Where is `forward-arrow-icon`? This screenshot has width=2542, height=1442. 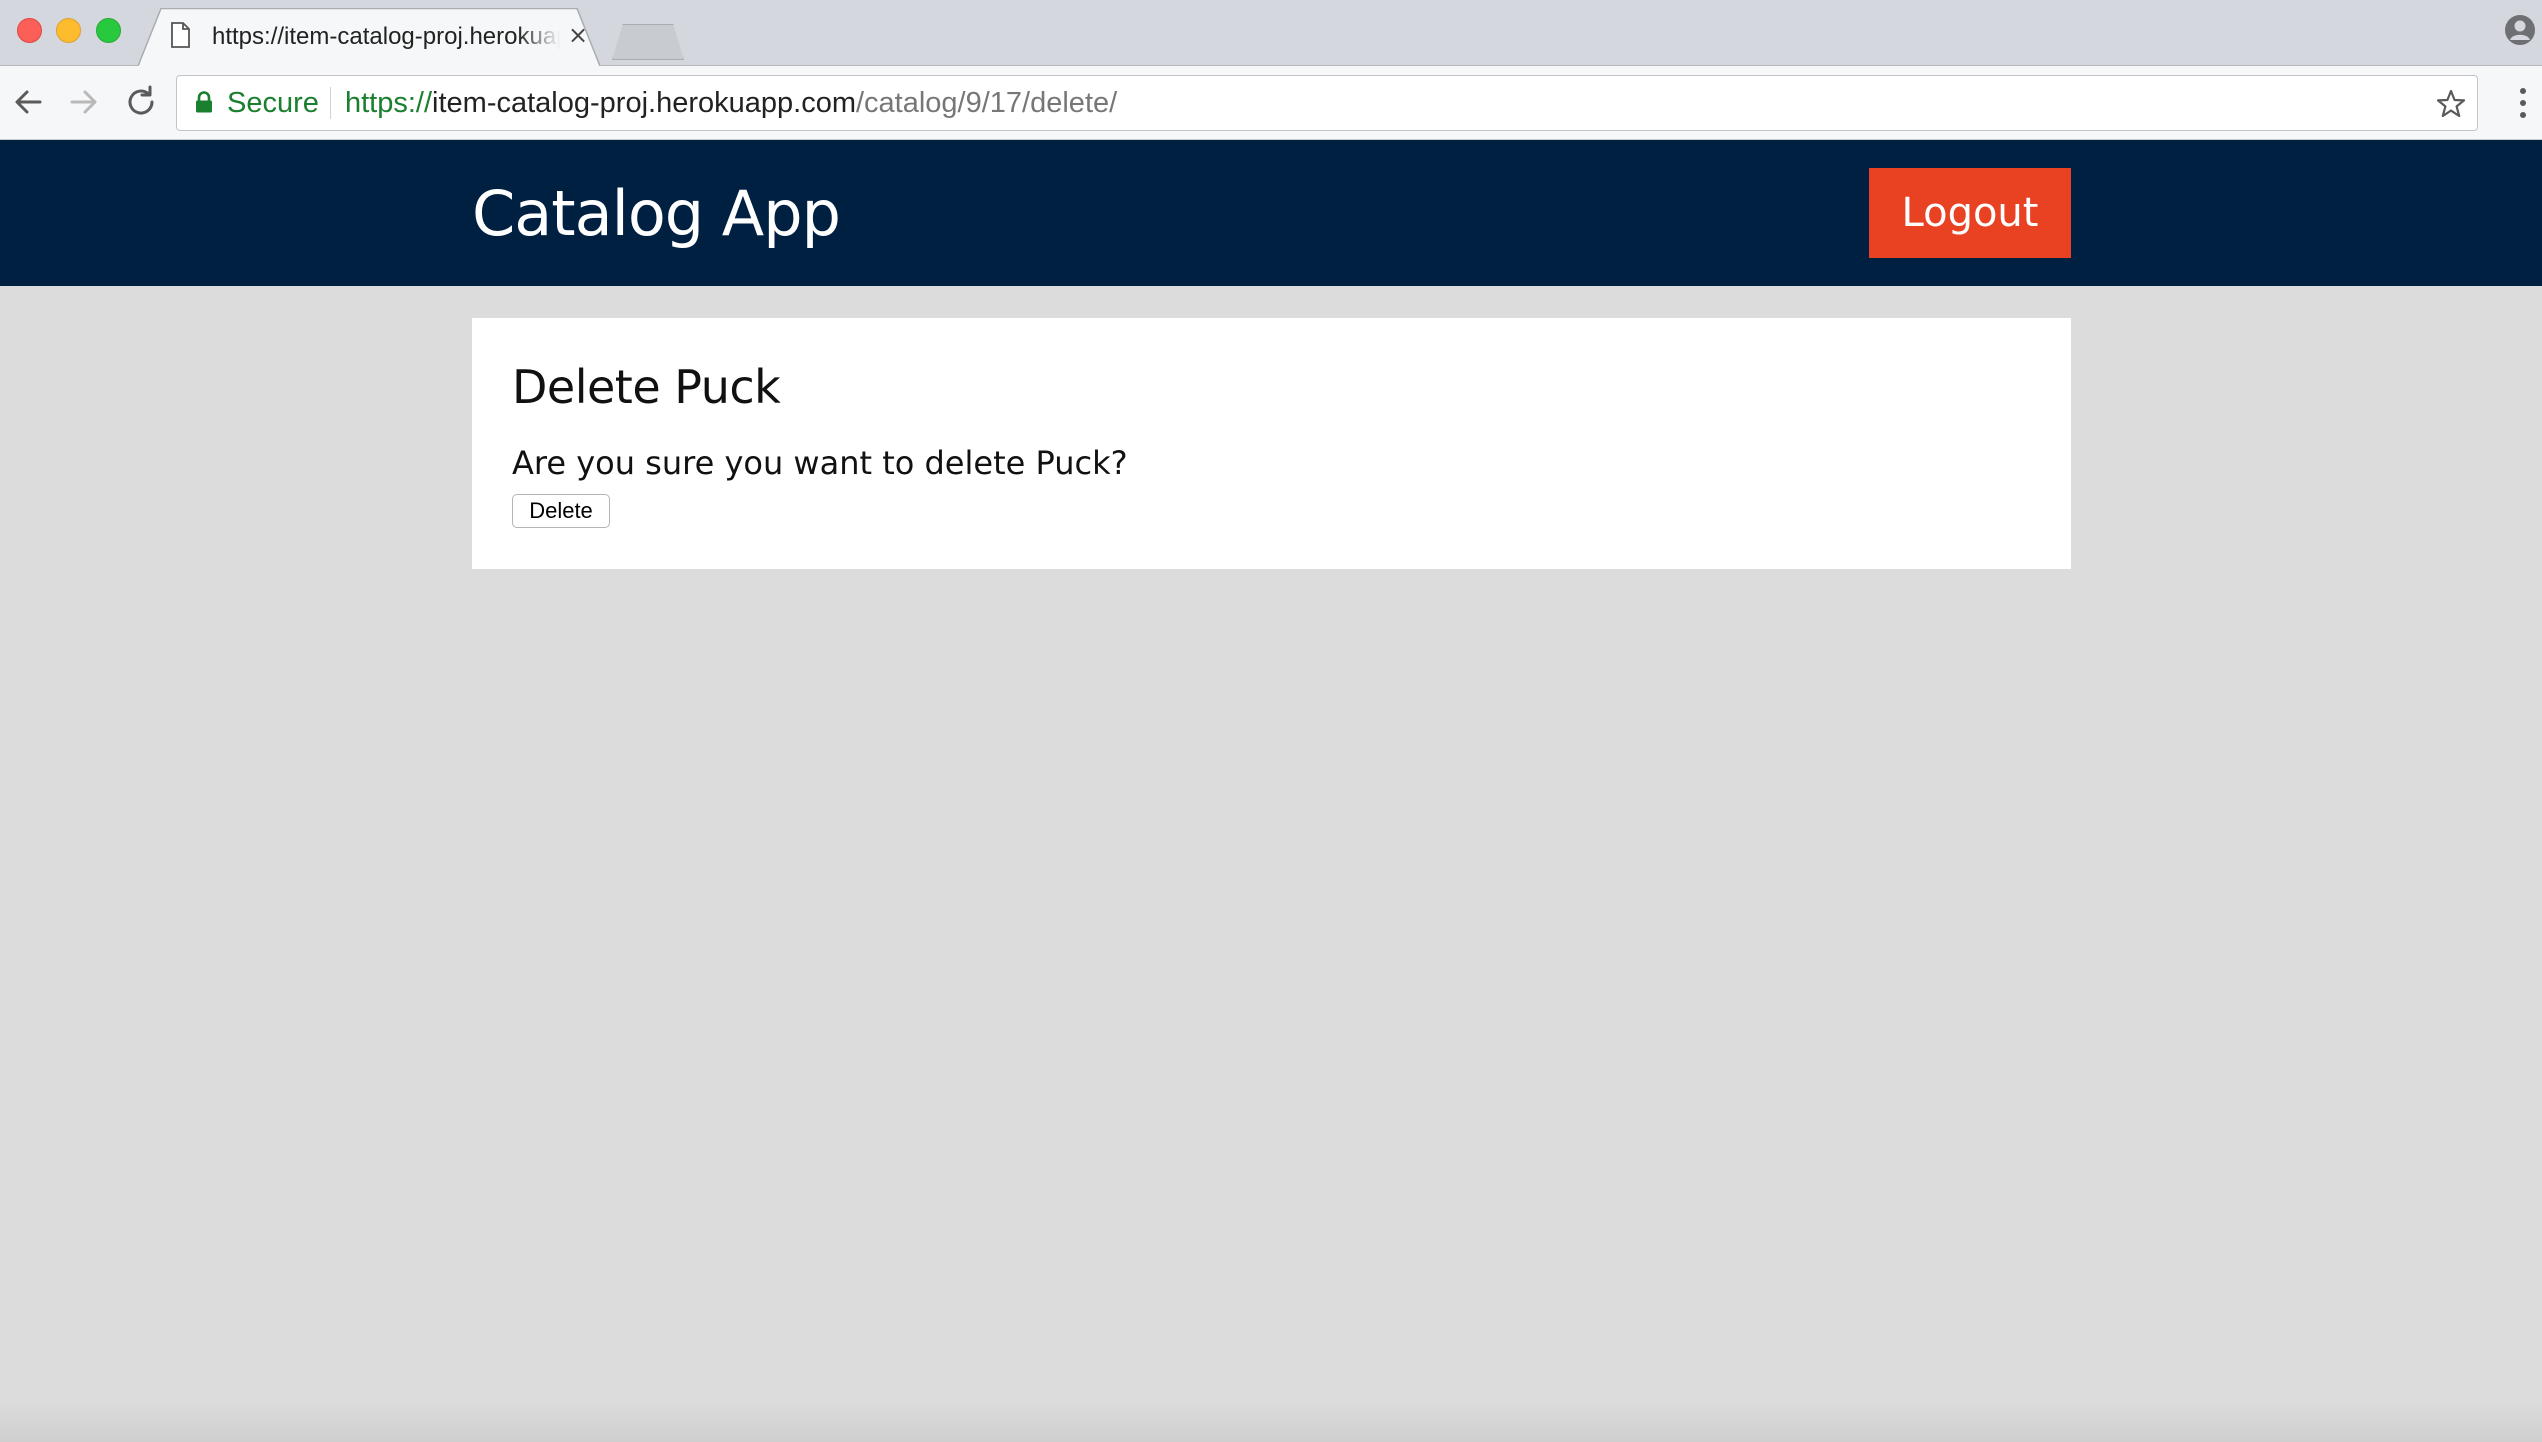 forward-arrow-icon is located at coordinates (84, 102).